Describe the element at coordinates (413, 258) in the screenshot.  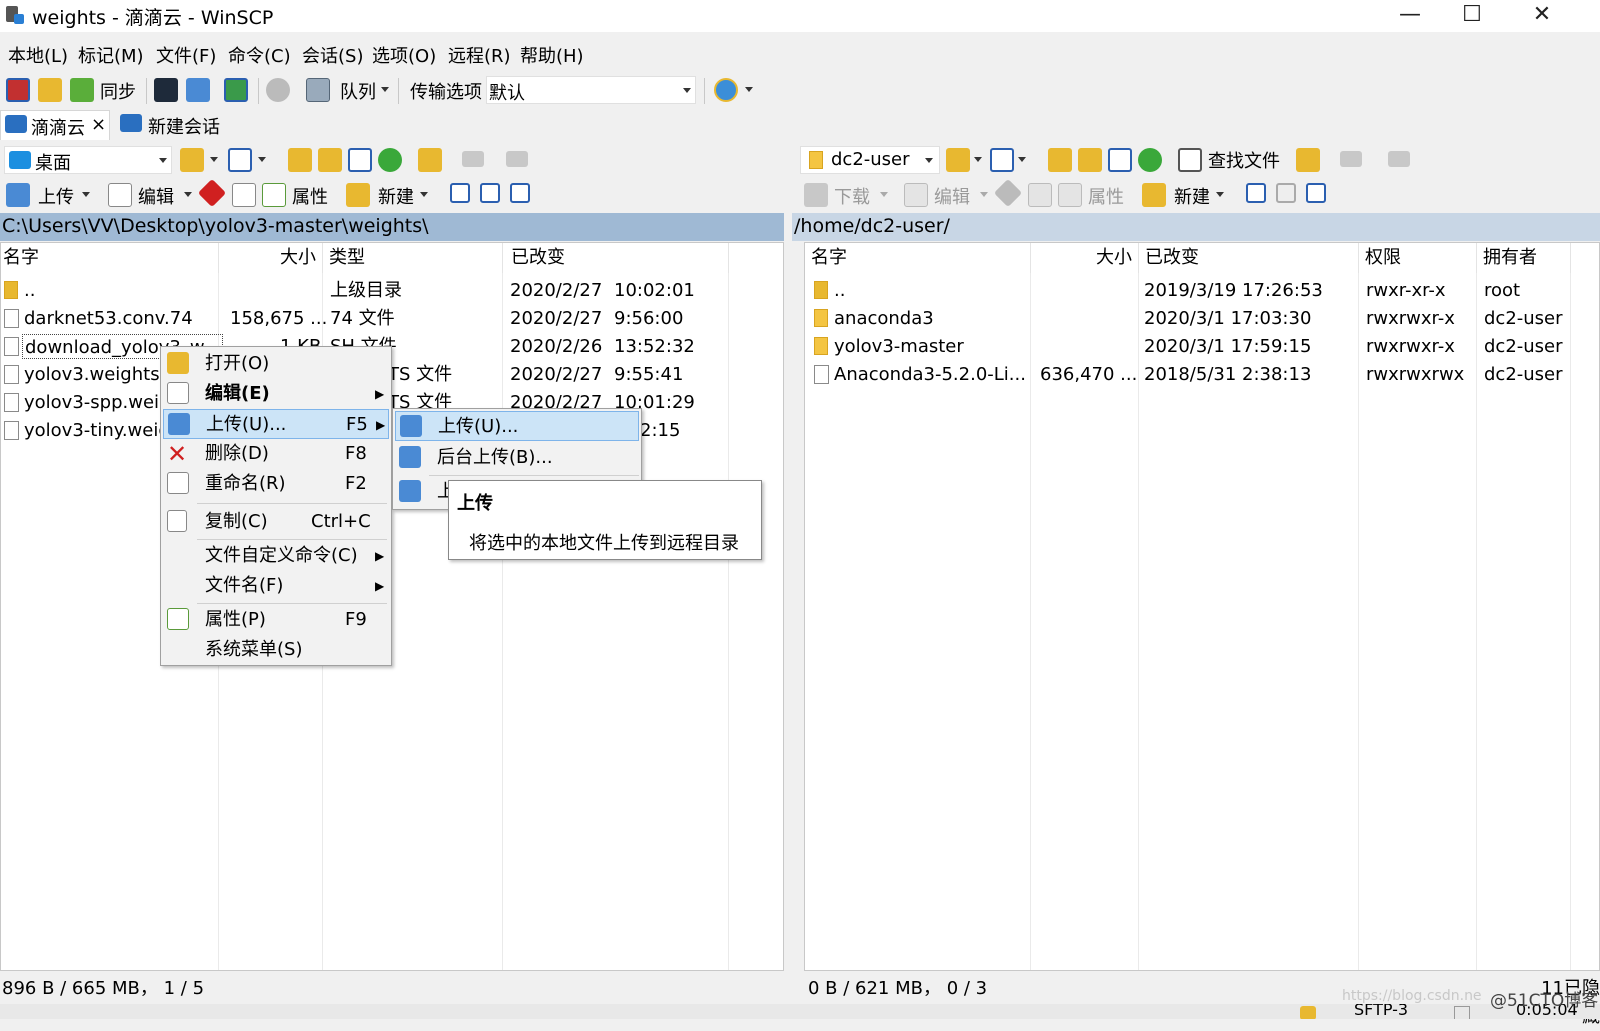
I see `column-header-type: 类型` at that location.